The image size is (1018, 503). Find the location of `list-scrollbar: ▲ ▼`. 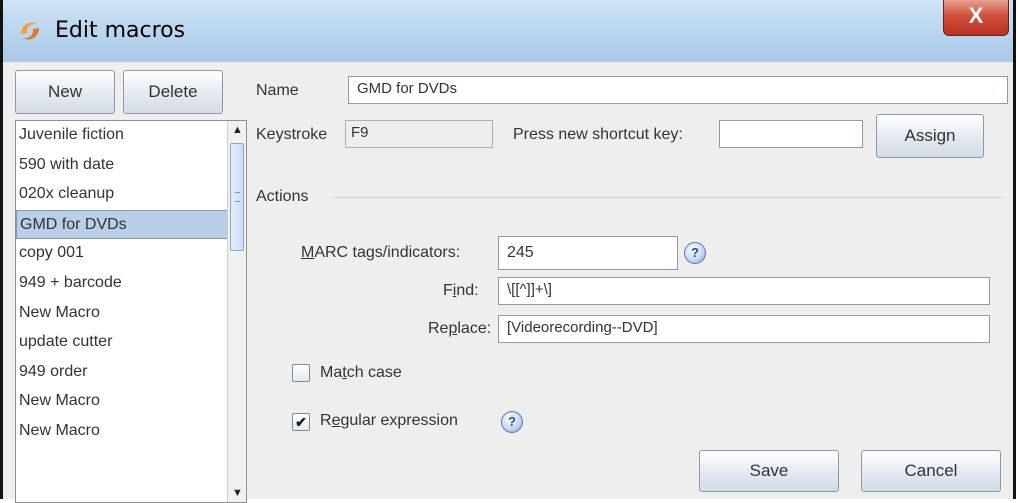

list-scrollbar: ▲ ▼ is located at coordinates (236, 311).